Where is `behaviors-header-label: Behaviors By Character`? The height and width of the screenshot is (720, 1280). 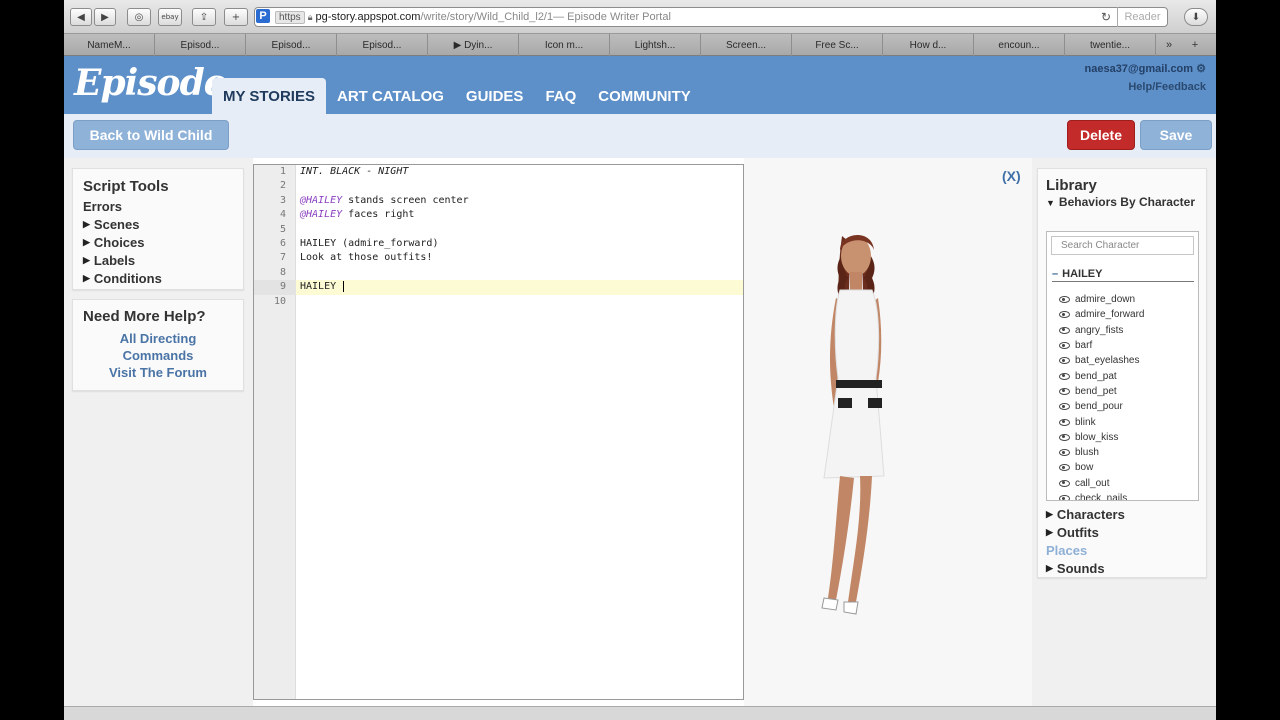 behaviors-header-label: Behaviors By Character is located at coordinates (1126, 202).